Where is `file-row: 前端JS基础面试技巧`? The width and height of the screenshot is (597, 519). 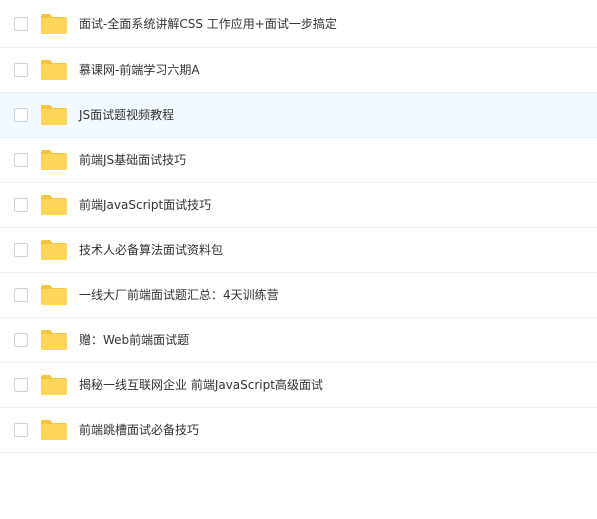
file-row: 前端JS基础面试技巧 is located at coordinates (298, 160).